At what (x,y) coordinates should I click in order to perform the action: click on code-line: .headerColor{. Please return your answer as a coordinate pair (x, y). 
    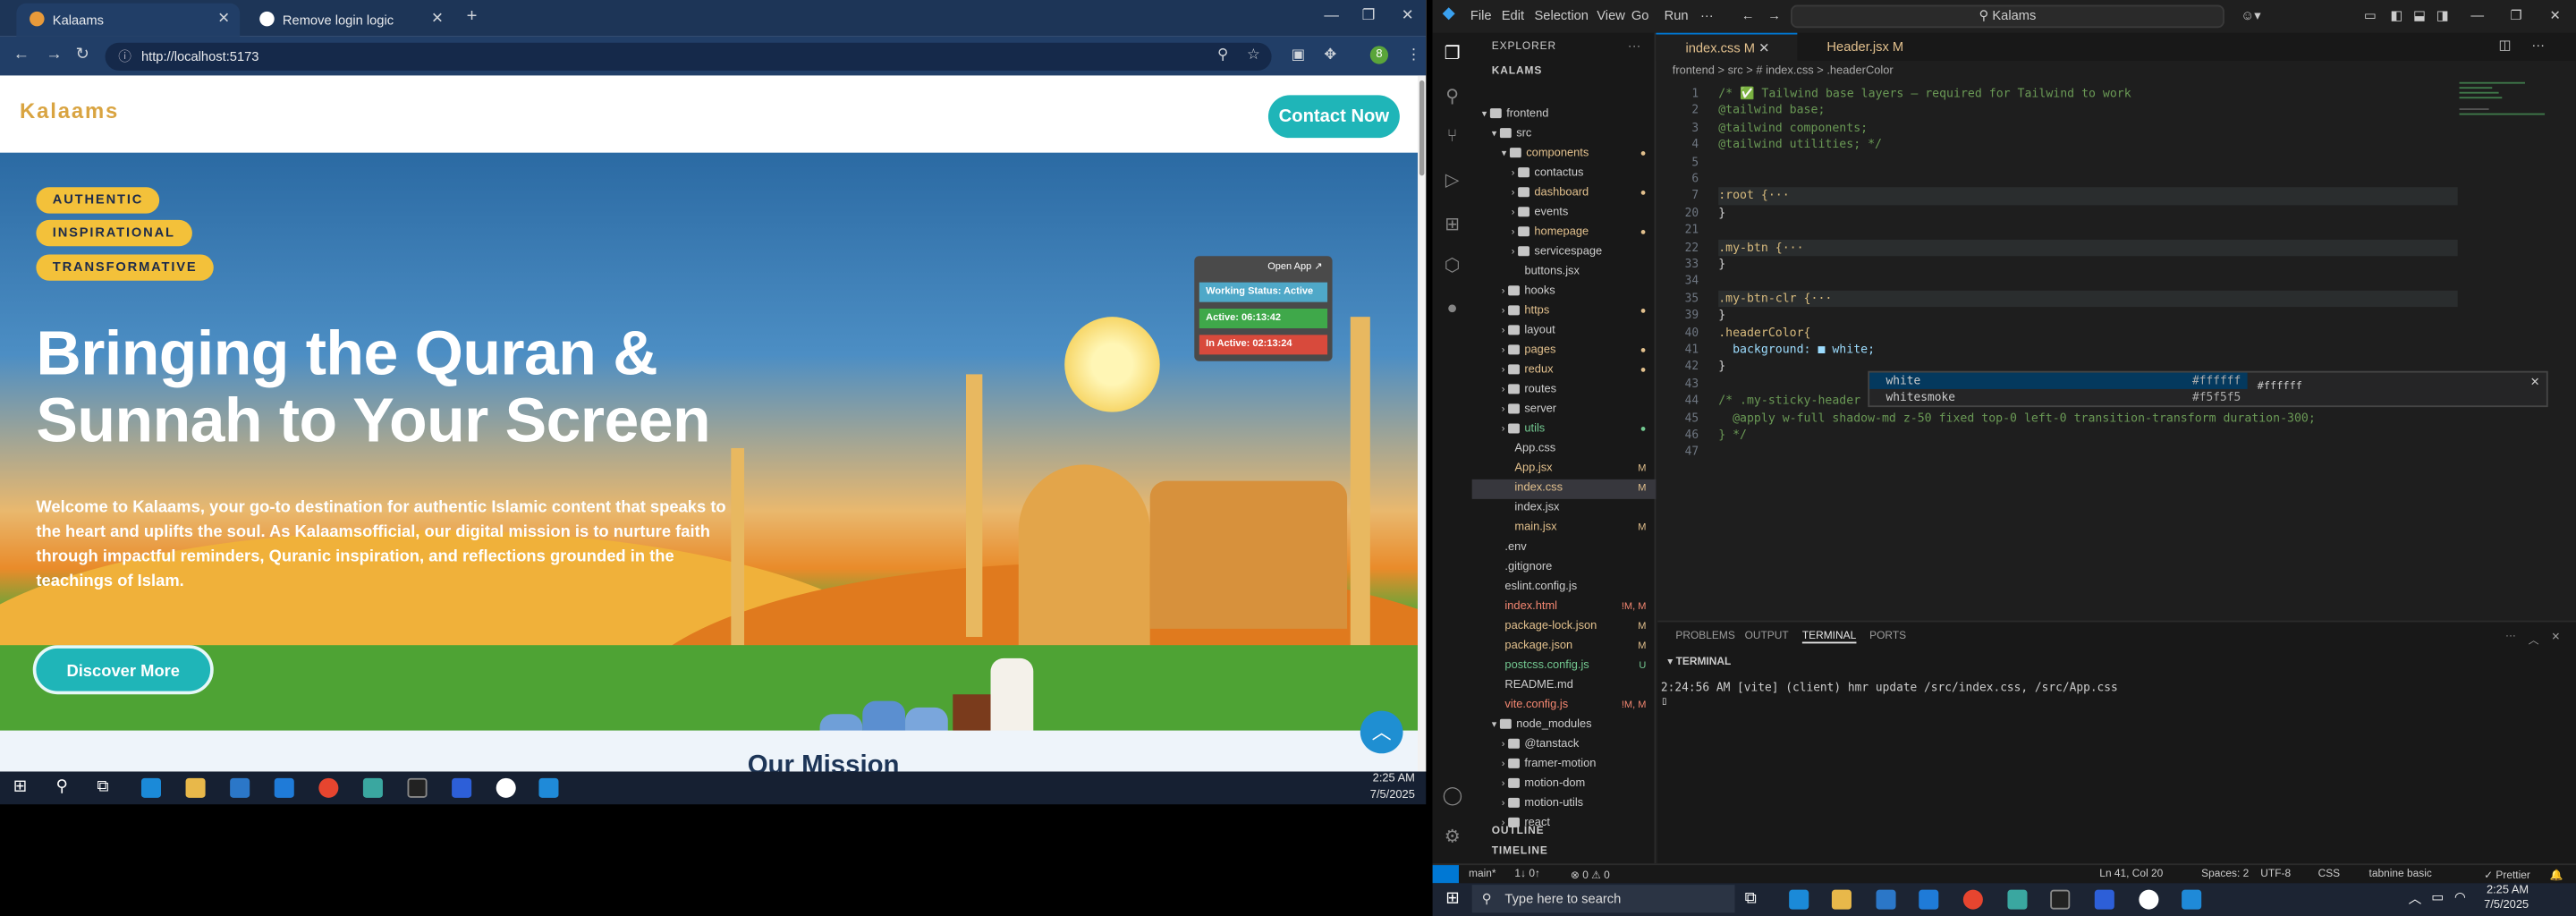
    Looking at the image, I should click on (1764, 333).